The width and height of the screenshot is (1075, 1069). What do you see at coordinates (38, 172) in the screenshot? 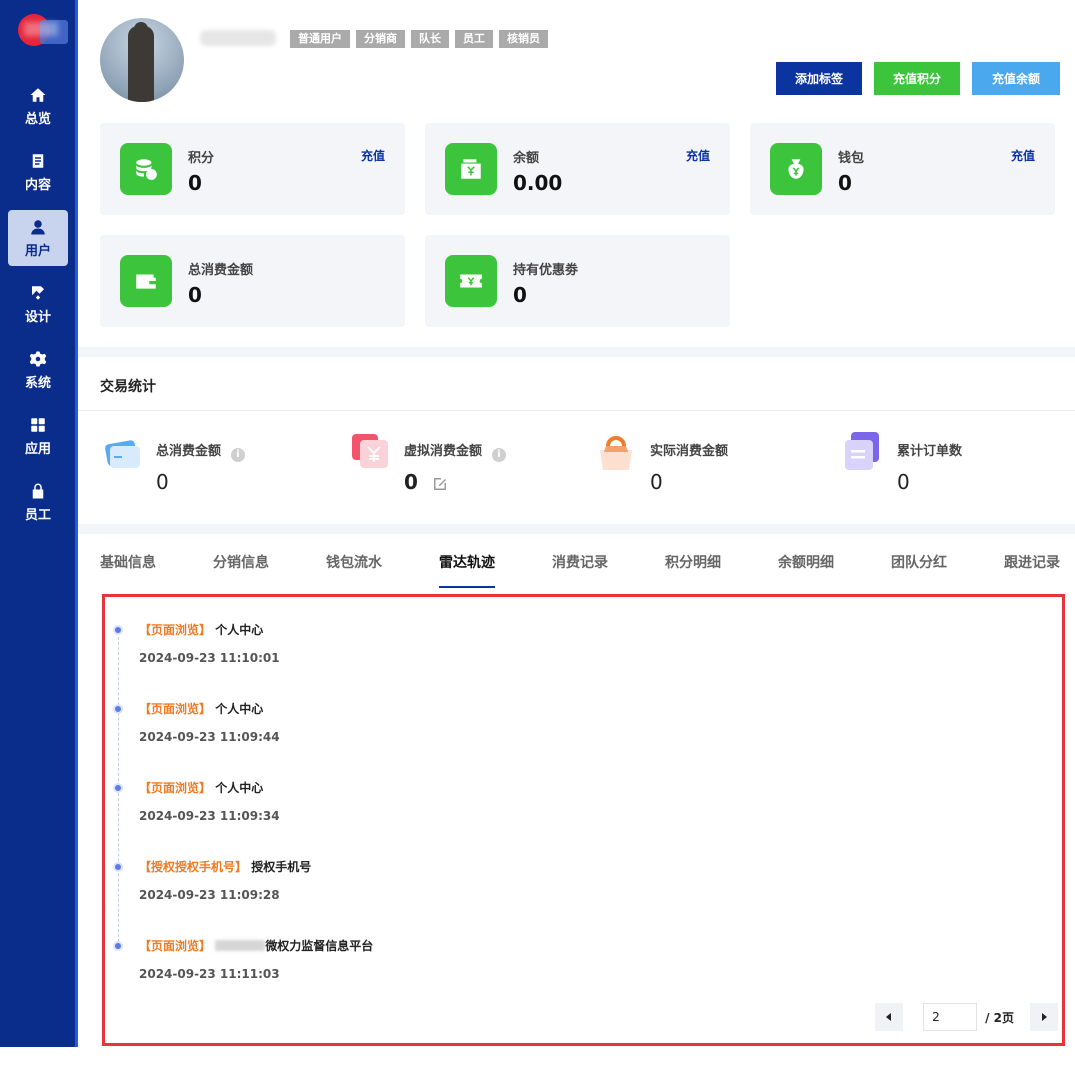
I see `sidebar-item-content: 内容` at bounding box center [38, 172].